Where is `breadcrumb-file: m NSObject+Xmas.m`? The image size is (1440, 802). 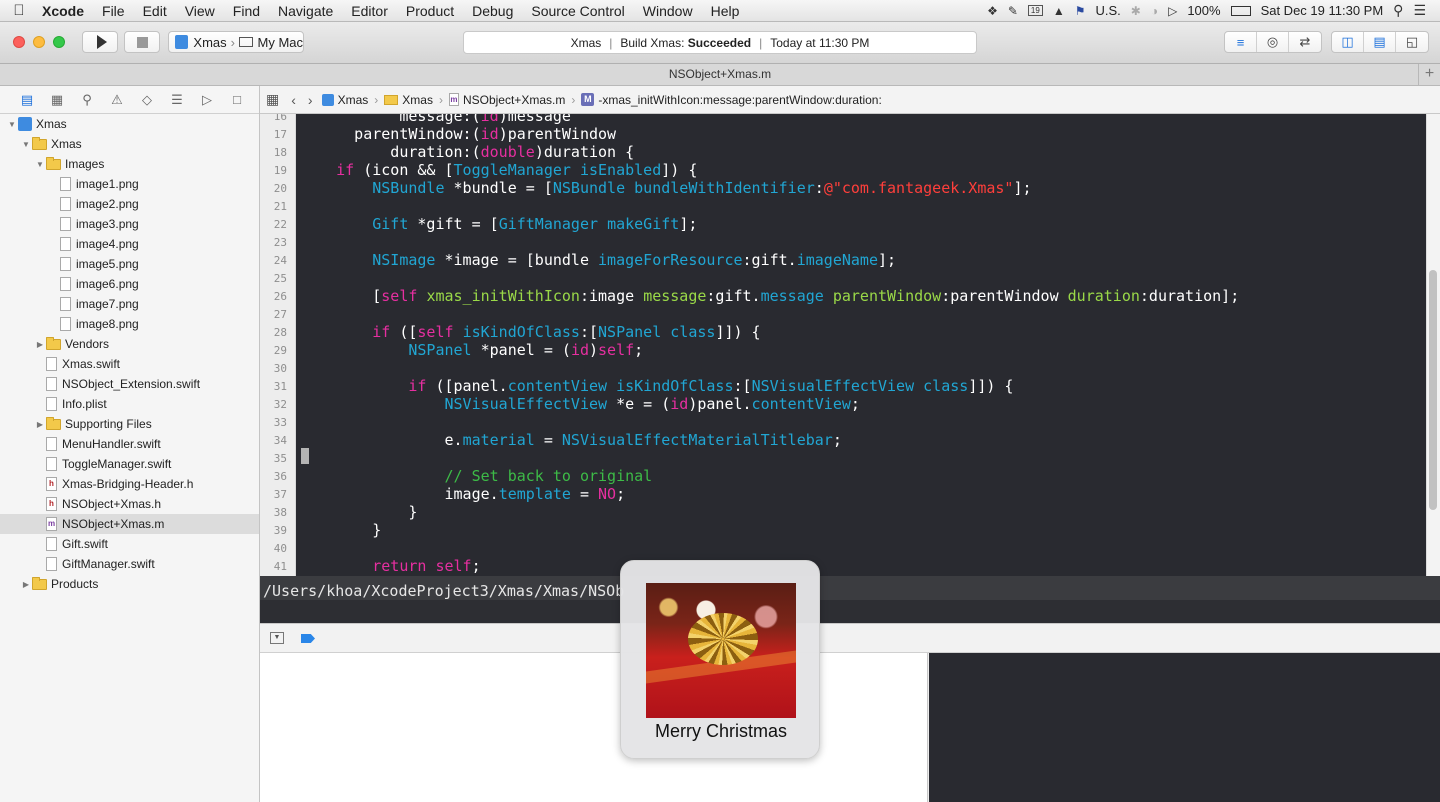 breadcrumb-file: m NSObject+Xmas.m is located at coordinates (507, 100).